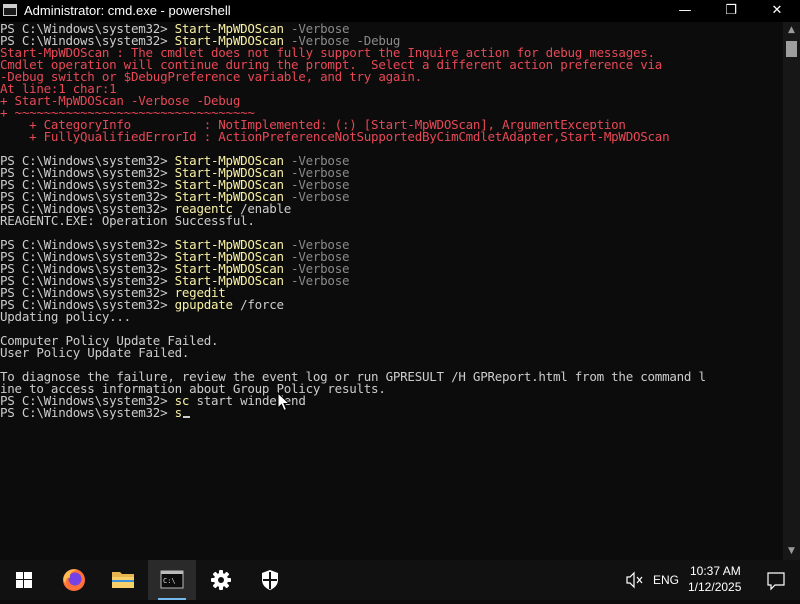 The width and height of the screenshot is (800, 604). Describe the element at coordinates (791, 291) in the screenshot. I see `vertical-scrollbar: ▲ ▼` at that location.